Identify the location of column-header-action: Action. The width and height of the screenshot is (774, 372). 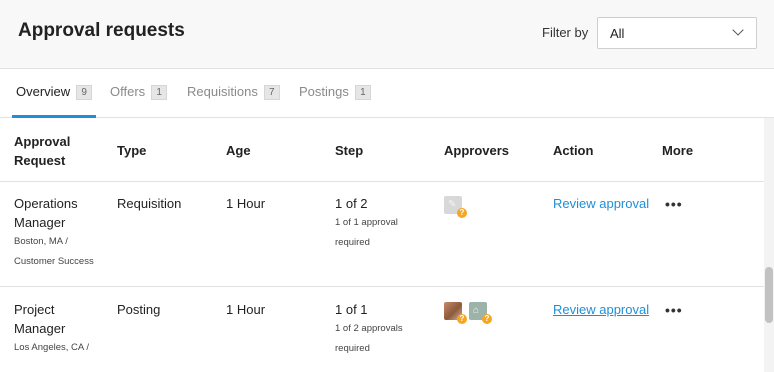
(573, 150).